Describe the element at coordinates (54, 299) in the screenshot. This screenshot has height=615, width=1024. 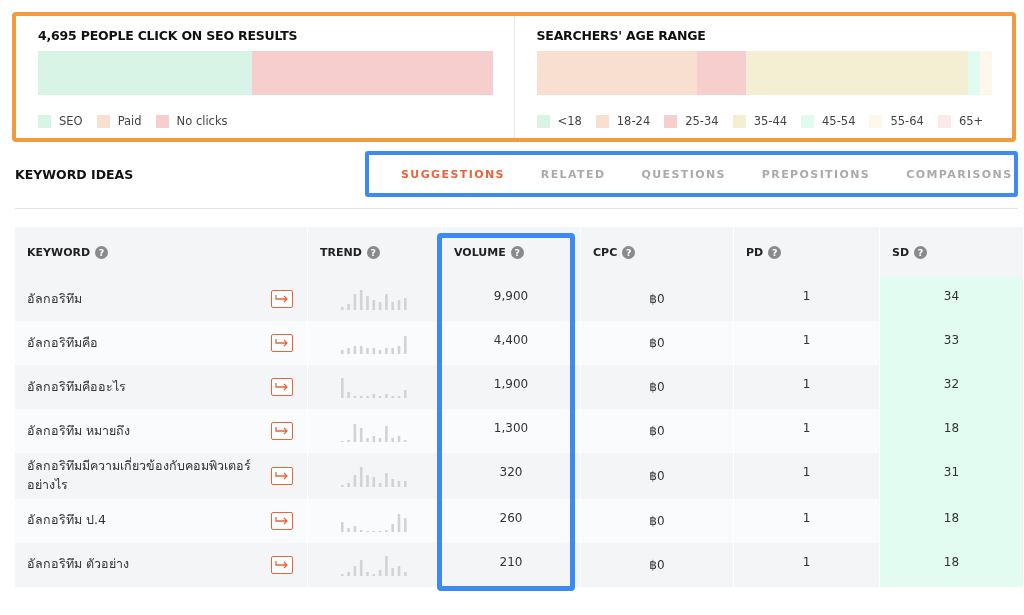
I see `keyword-text: อัลกอริทึม` at that location.